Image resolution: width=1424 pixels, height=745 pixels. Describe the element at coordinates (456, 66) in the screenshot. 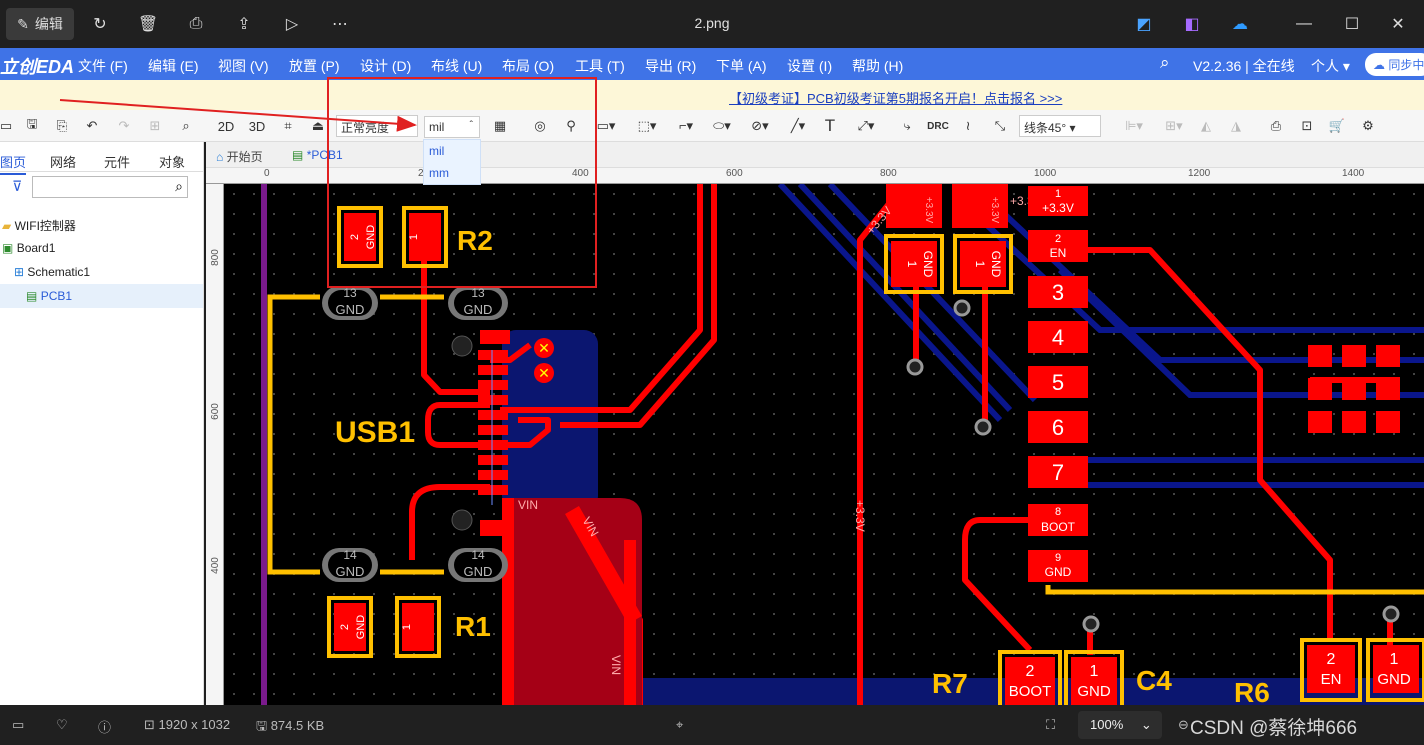

I see `menu-route: 布线 (U)` at that location.